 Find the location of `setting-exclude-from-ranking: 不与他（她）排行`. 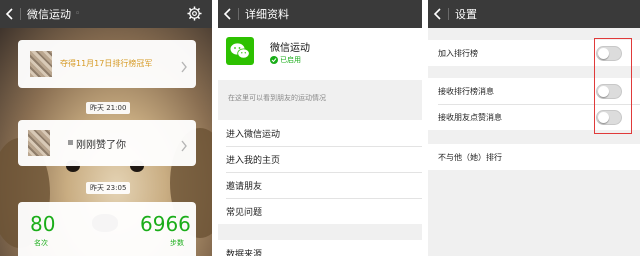

setting-exclude-from-ranking: 不与他（她）排行 is located at coordinates (534, 157).